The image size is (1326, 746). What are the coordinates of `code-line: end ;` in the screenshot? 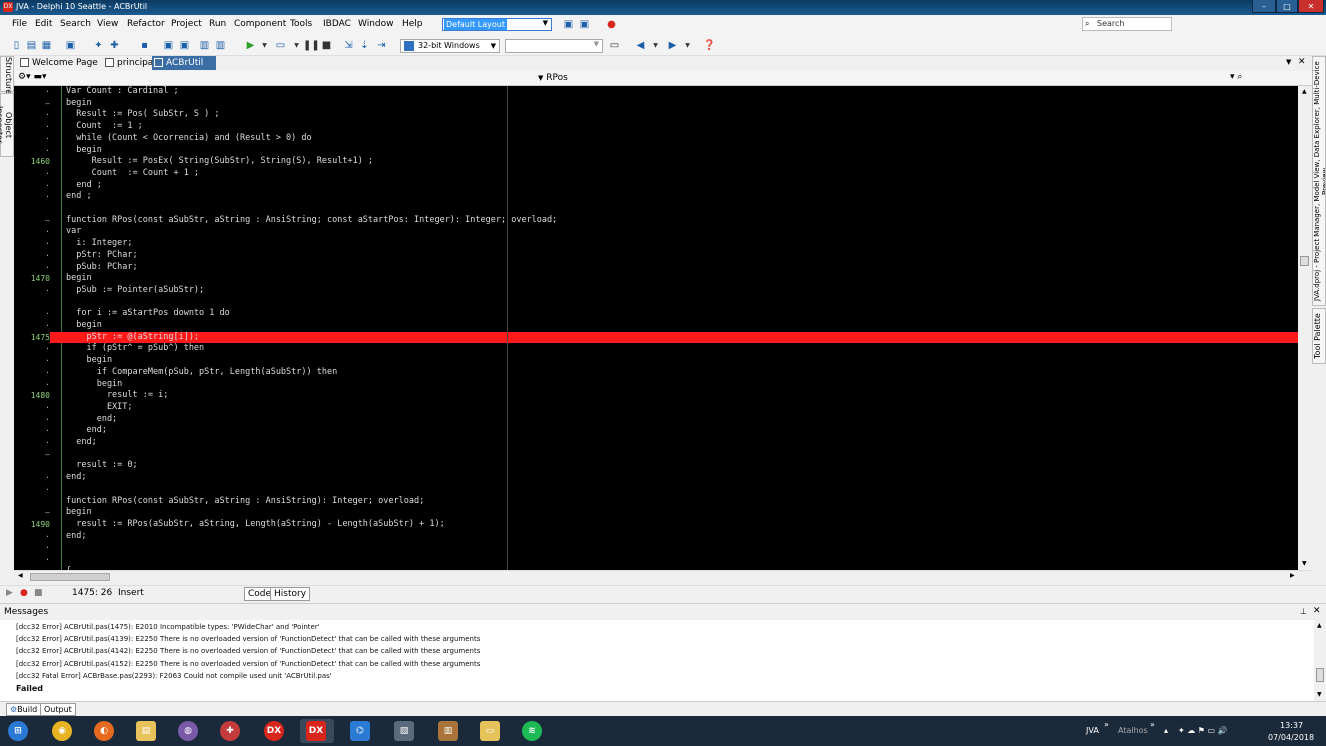 It's located at (79, 197).